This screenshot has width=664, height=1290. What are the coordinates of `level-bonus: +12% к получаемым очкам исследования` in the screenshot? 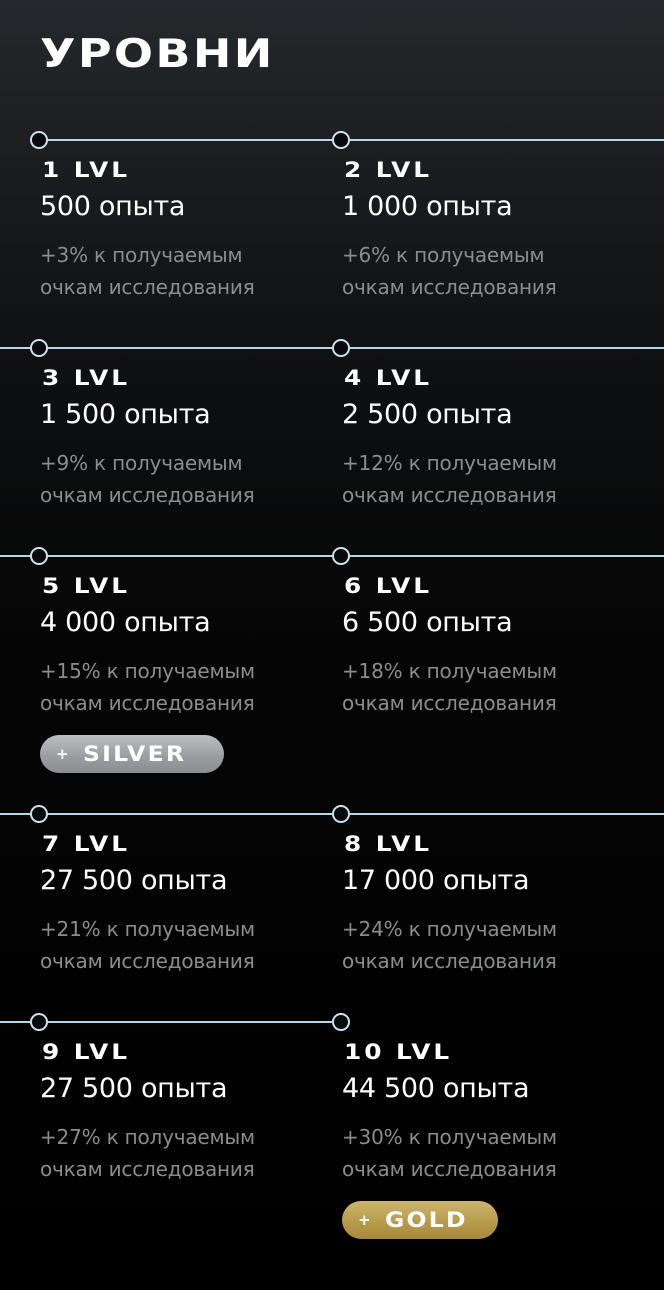 It's located at (449, 479).